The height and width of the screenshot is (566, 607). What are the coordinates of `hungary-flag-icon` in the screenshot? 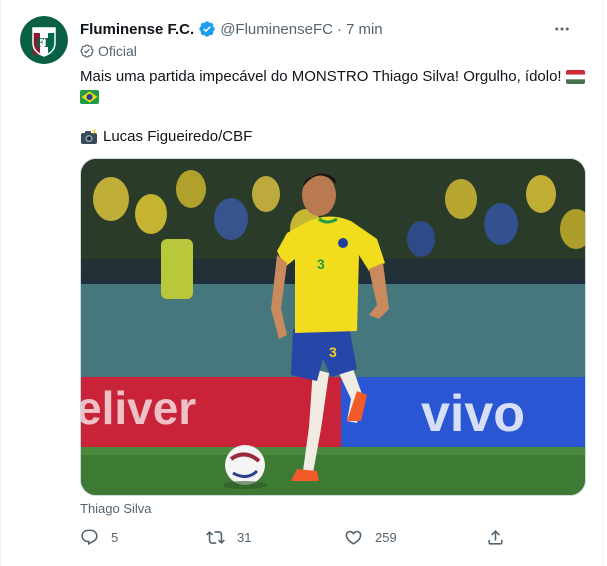 It's located at (575, 77).